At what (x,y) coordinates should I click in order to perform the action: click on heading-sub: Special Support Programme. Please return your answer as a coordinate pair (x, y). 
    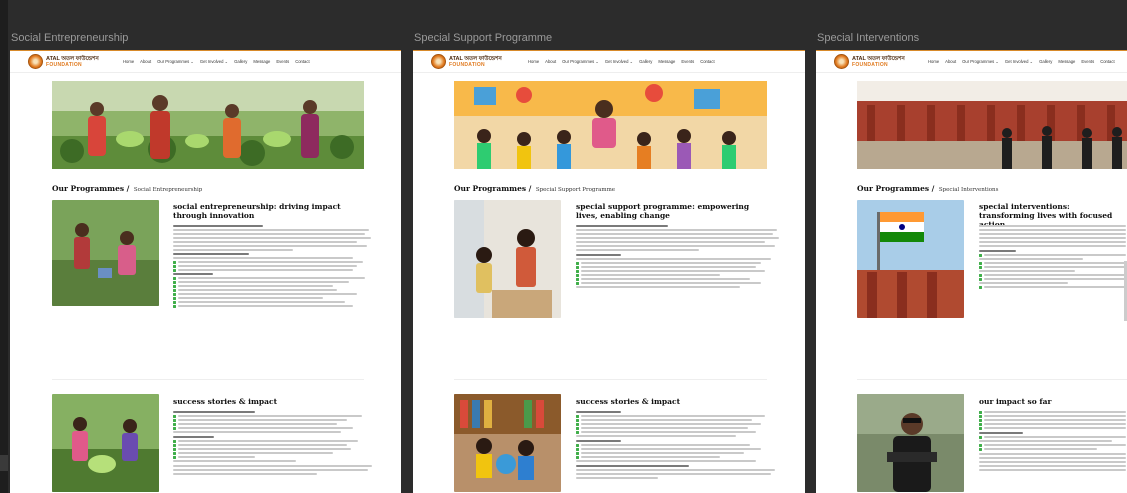
    Looking at the image, I should click on (575, 190).